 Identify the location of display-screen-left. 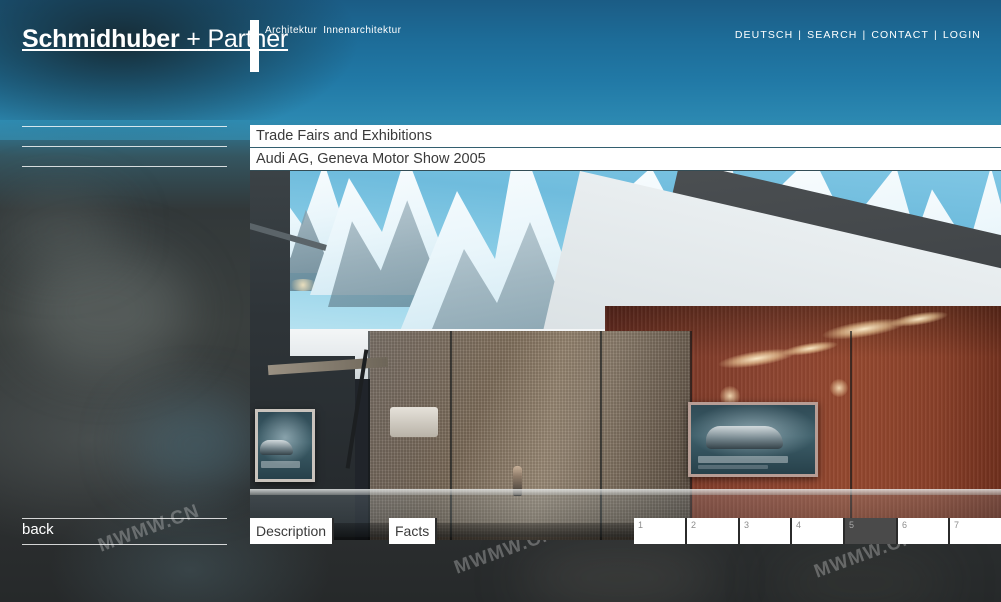
(285, 445).